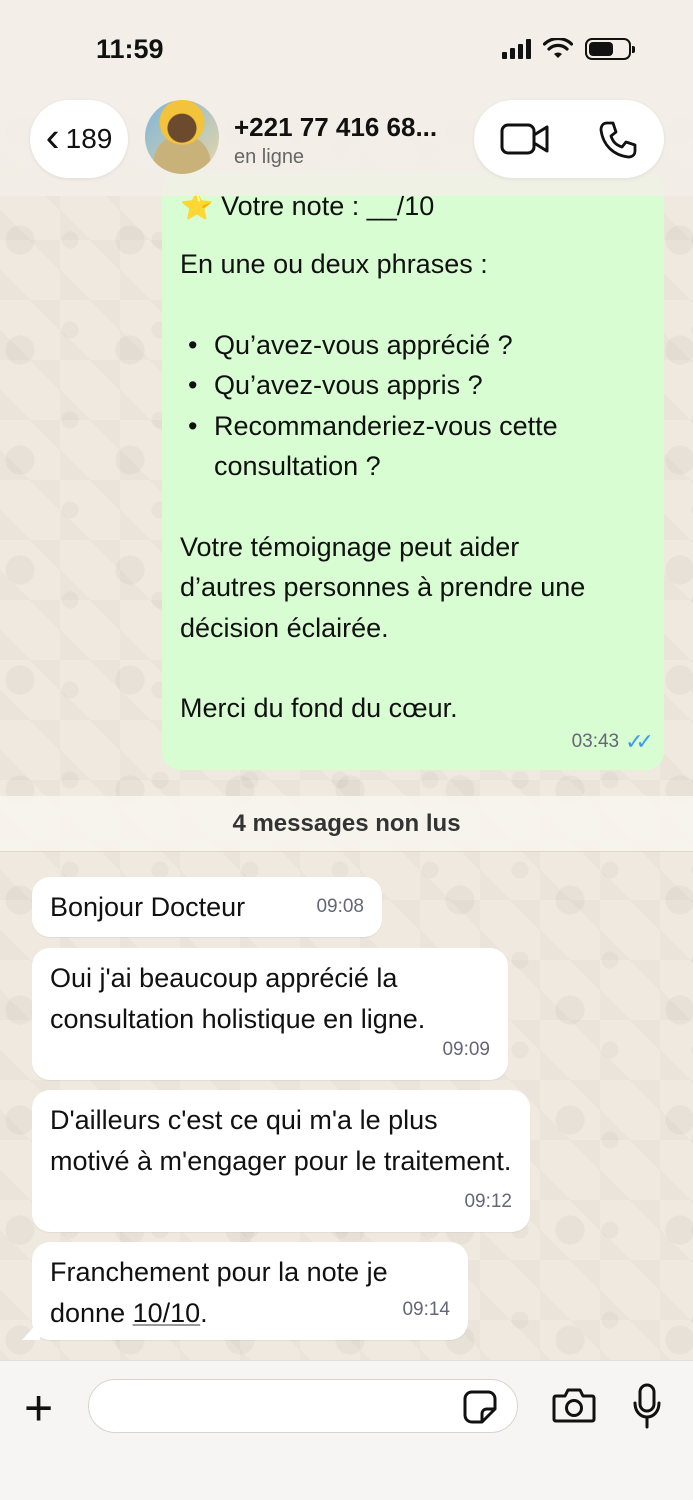 The width and height of the screenshot is (693, 1500). I want to click on list-item: Recommanderiez-vous cette consultation ?, so click(412, 446).